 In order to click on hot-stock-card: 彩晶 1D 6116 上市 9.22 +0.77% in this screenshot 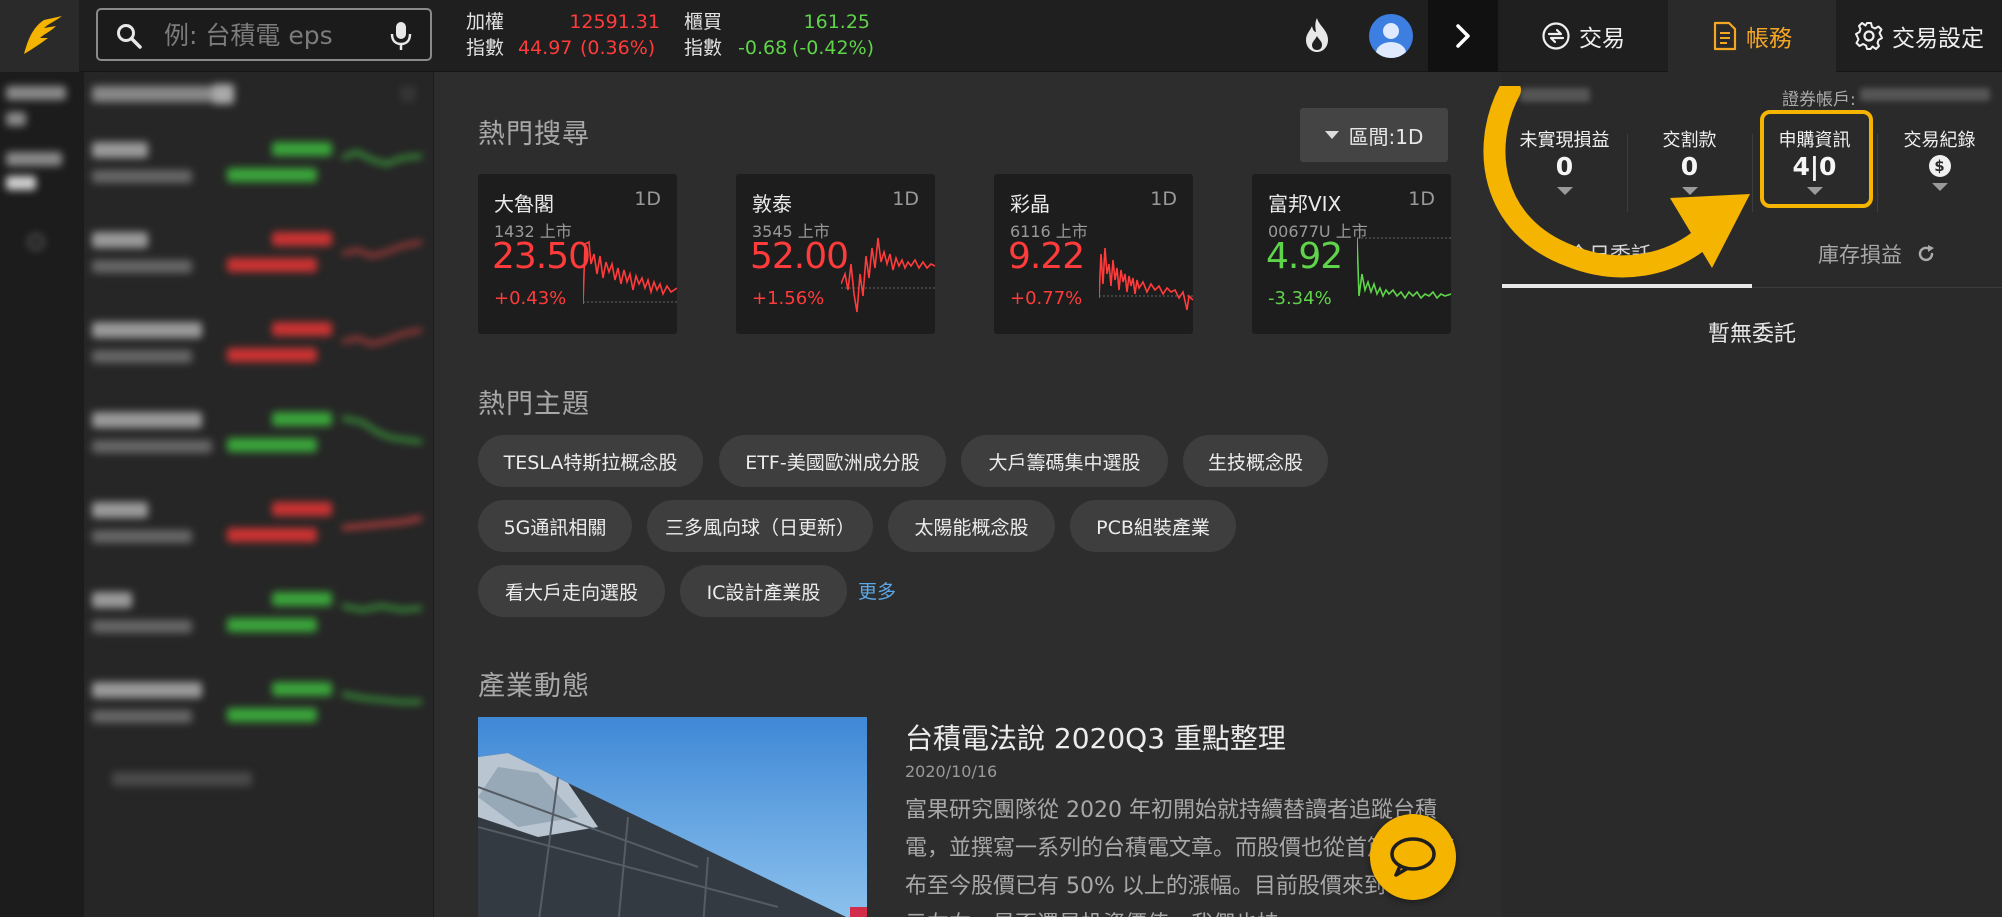, I will do `click(1093, 254)`.